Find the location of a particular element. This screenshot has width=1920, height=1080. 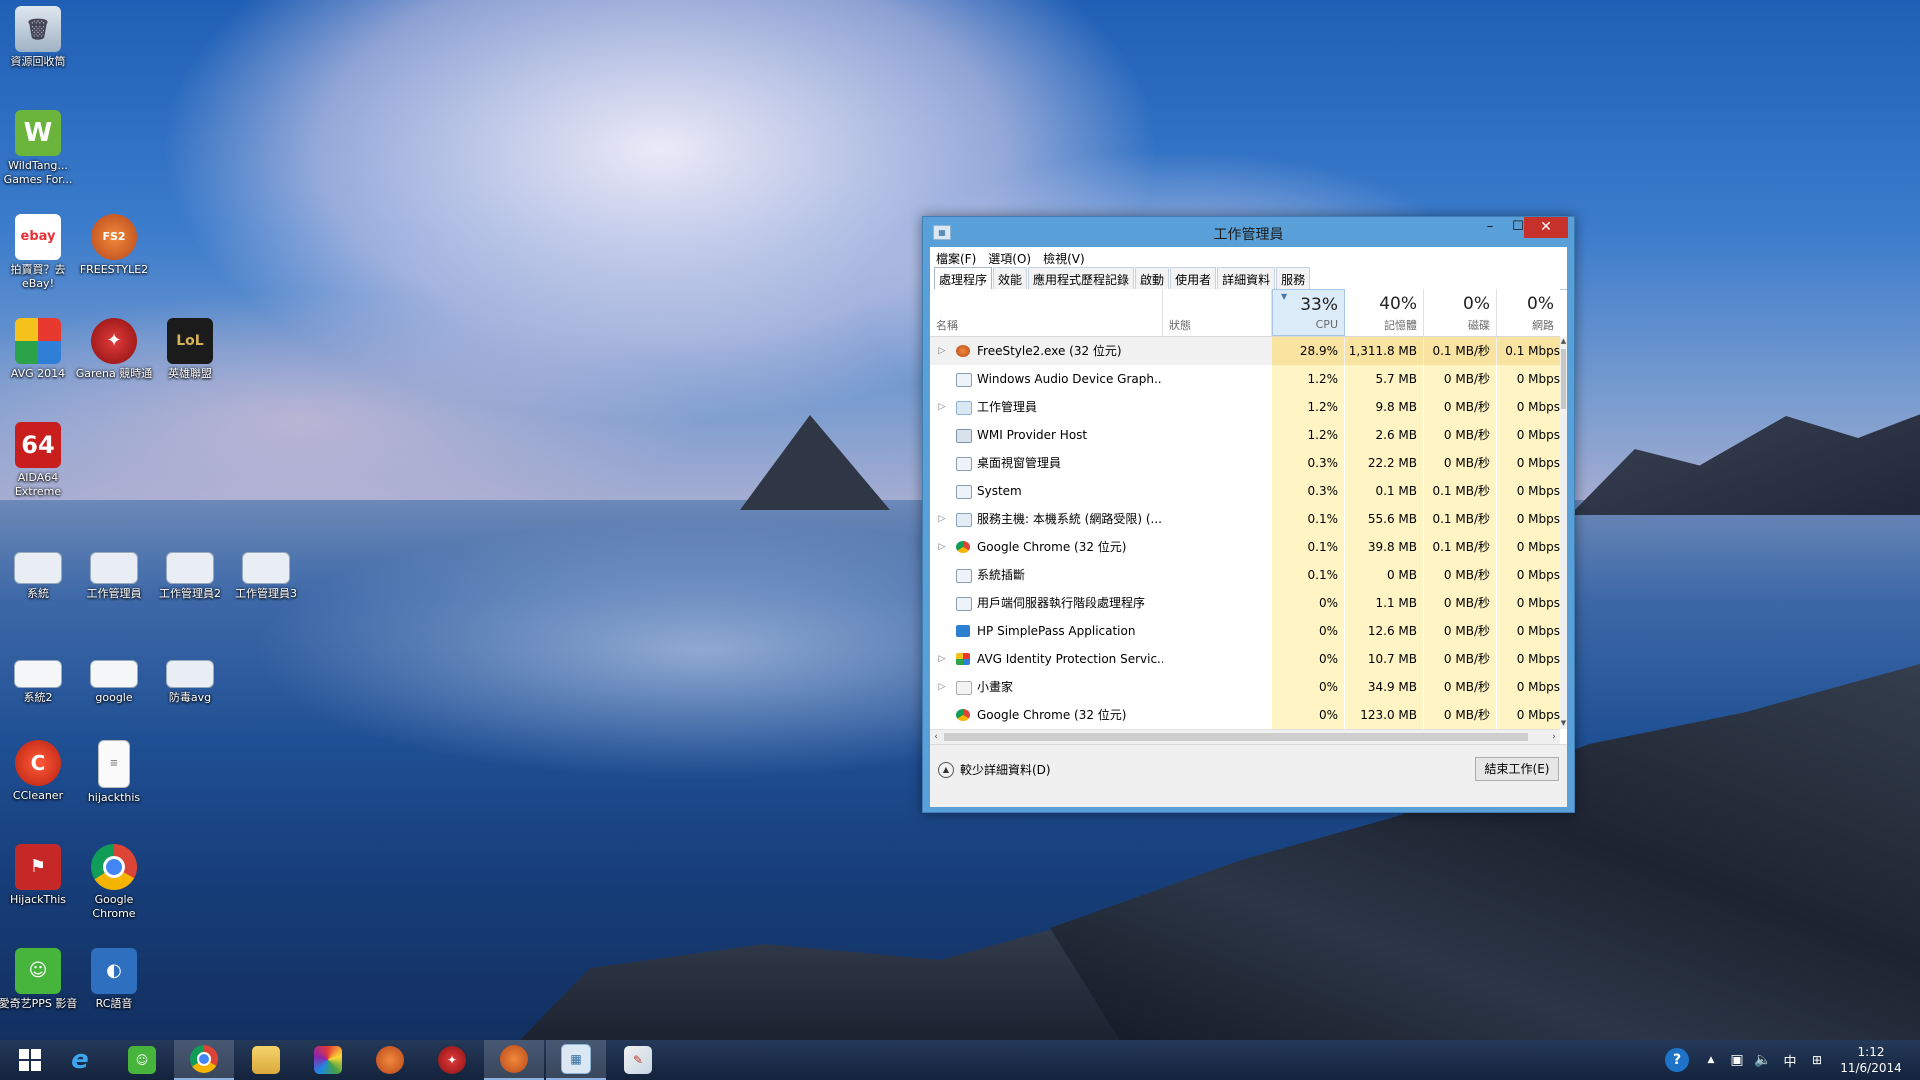

keyboard-icon: ⊞ is located at coordinates (1817, 1060).